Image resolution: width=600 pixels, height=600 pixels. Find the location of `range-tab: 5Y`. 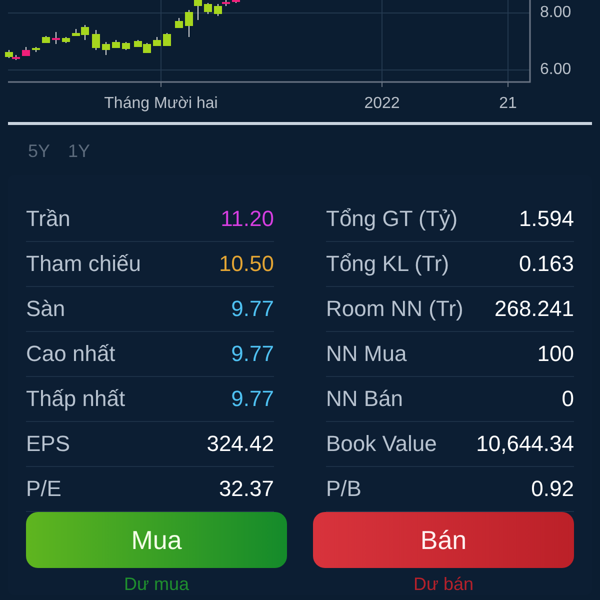

range-tab: 5Y is located at coordinates (39, 151).